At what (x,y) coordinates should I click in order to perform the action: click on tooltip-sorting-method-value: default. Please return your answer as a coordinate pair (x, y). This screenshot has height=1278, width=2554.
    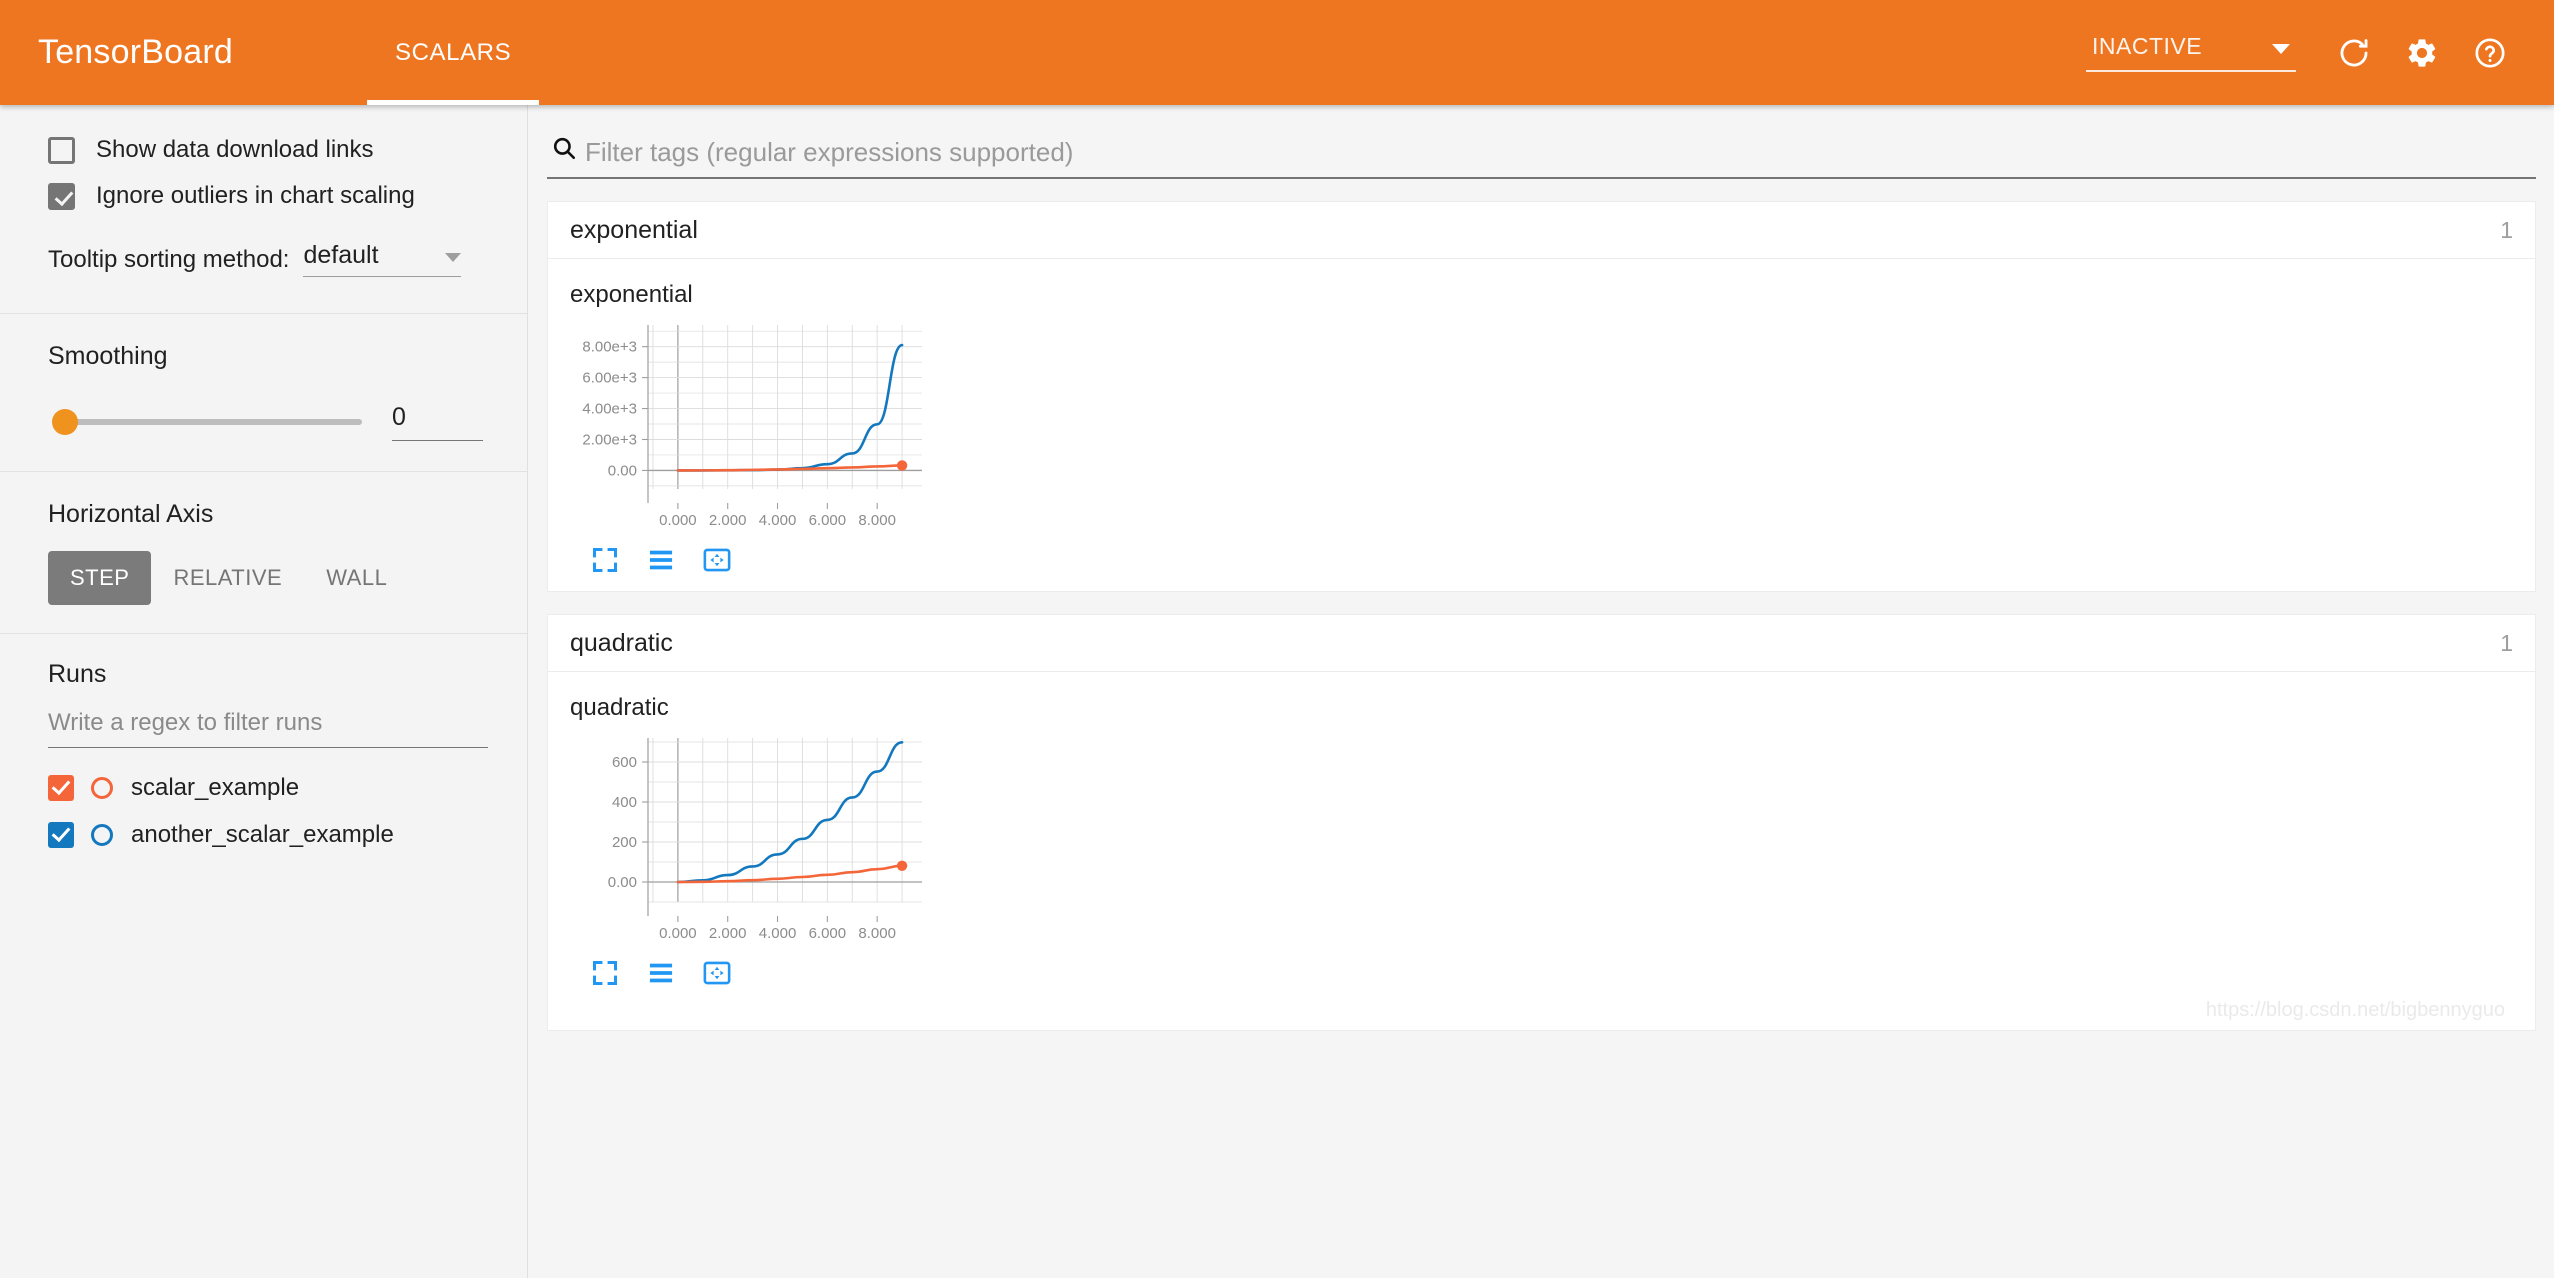
    Looking at the image, I should click on (341, 255).